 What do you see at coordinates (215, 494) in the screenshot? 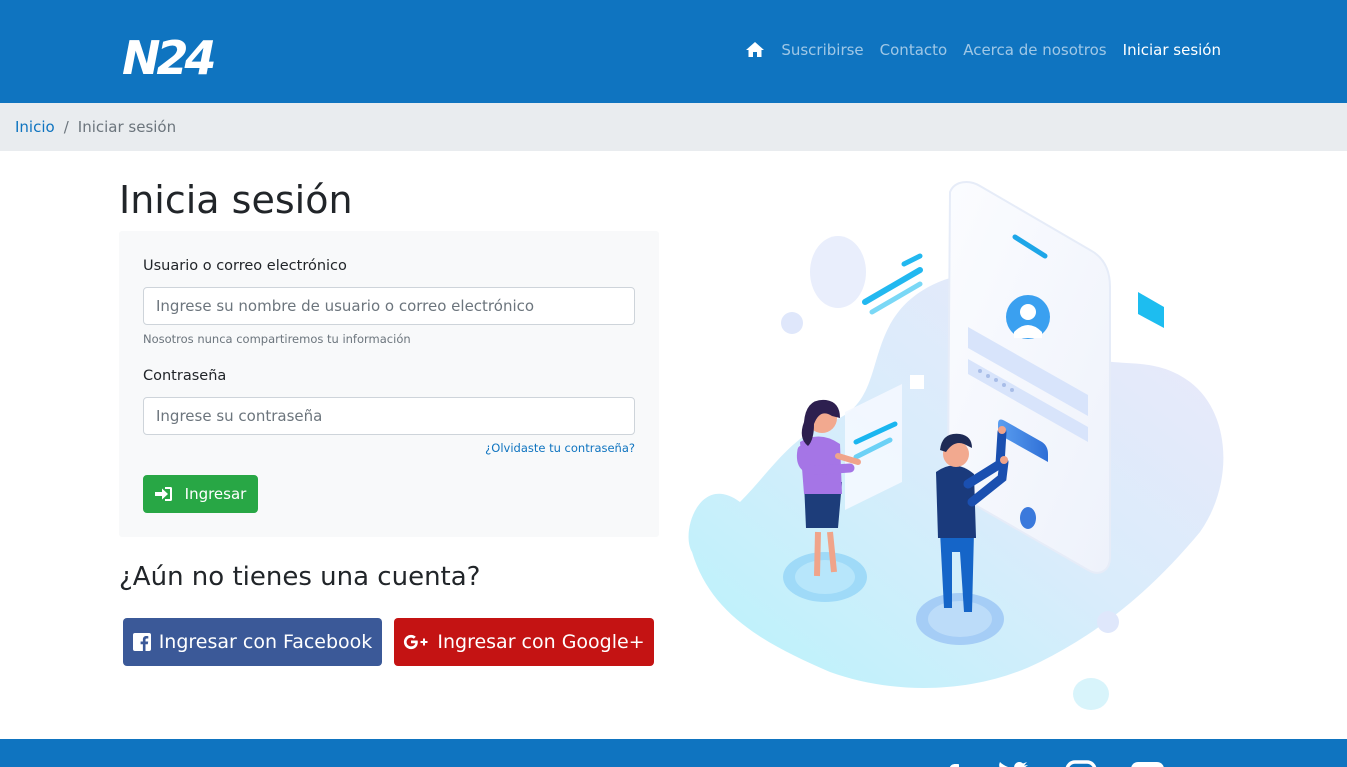
I see `login-button-label: Ingresar` at bounding box center [215, 494].